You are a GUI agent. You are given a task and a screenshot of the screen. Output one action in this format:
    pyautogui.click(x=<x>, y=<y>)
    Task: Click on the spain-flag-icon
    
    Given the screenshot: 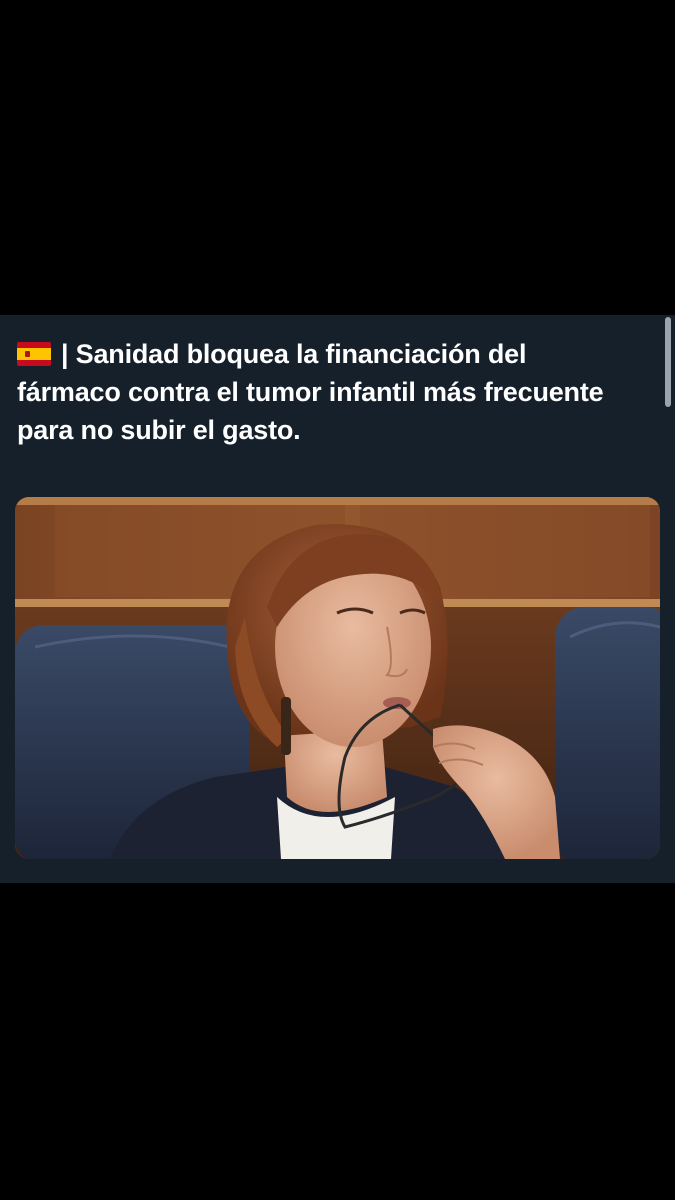 What is the action you would take?
    pyautogui.click(x=34, y=354)
    